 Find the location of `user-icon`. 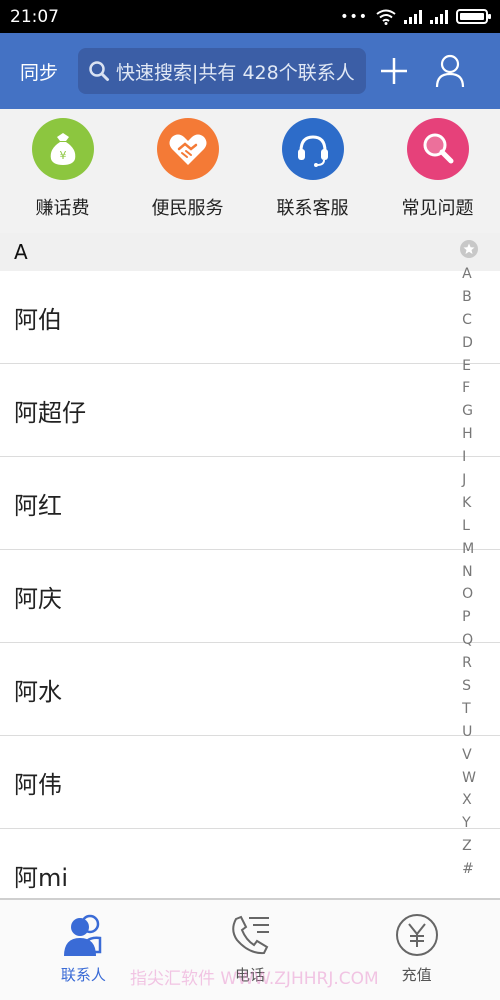

user-icon is located at coordinates (450, 71).